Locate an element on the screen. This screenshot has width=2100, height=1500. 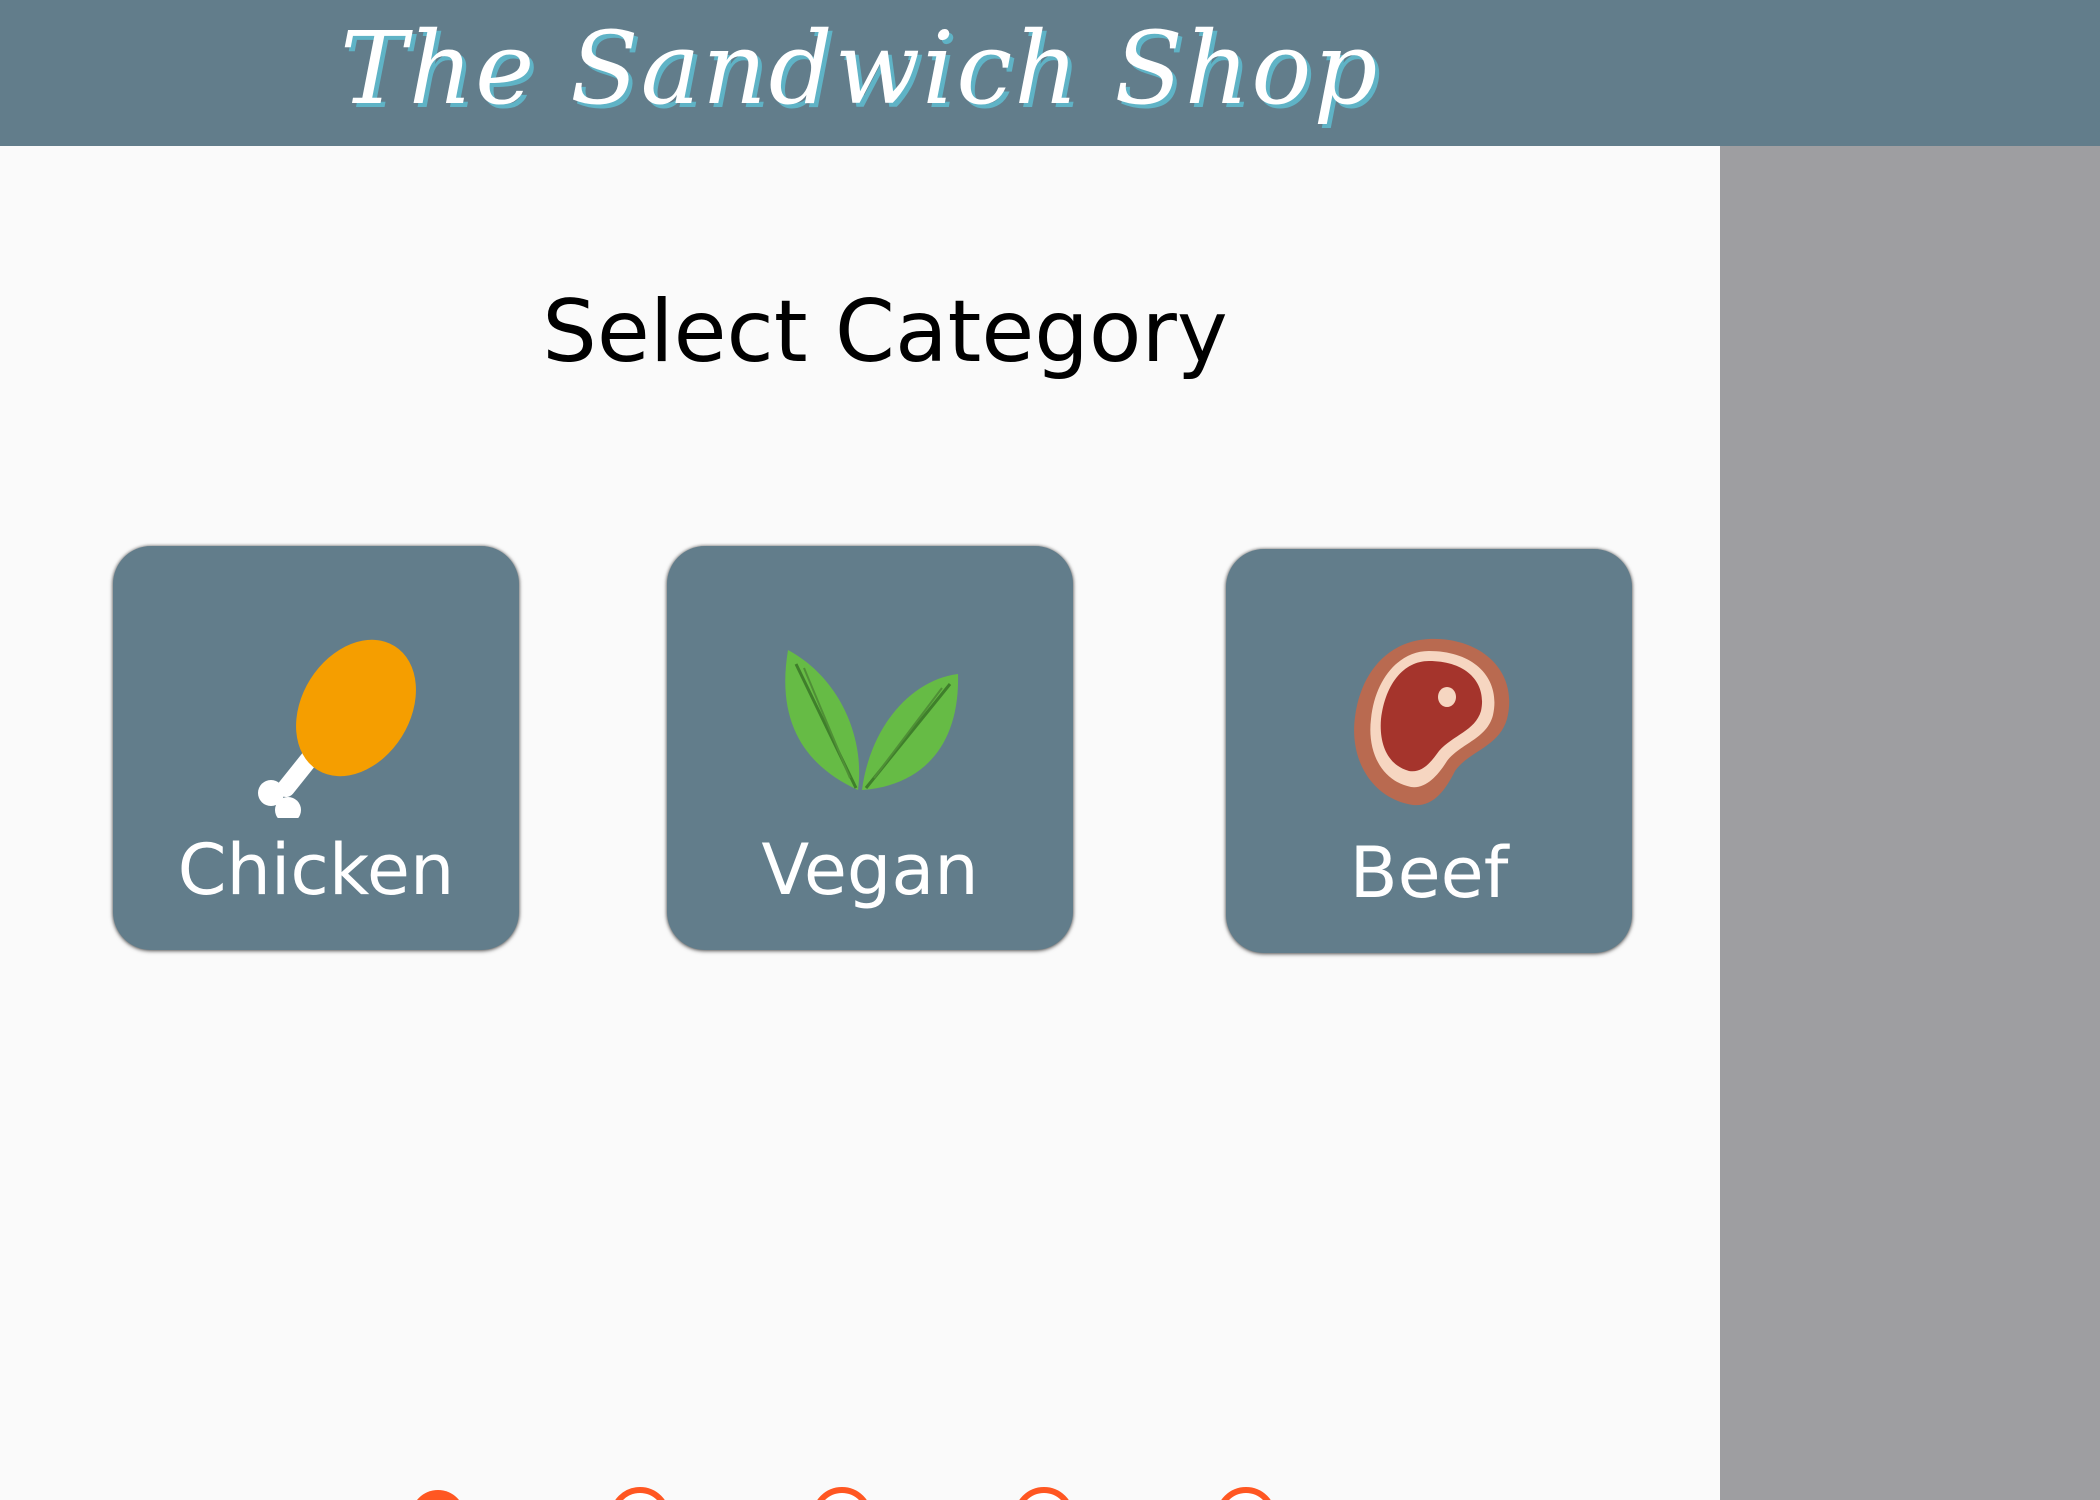
page-title: Select Category is located at coordinates (885, 332).